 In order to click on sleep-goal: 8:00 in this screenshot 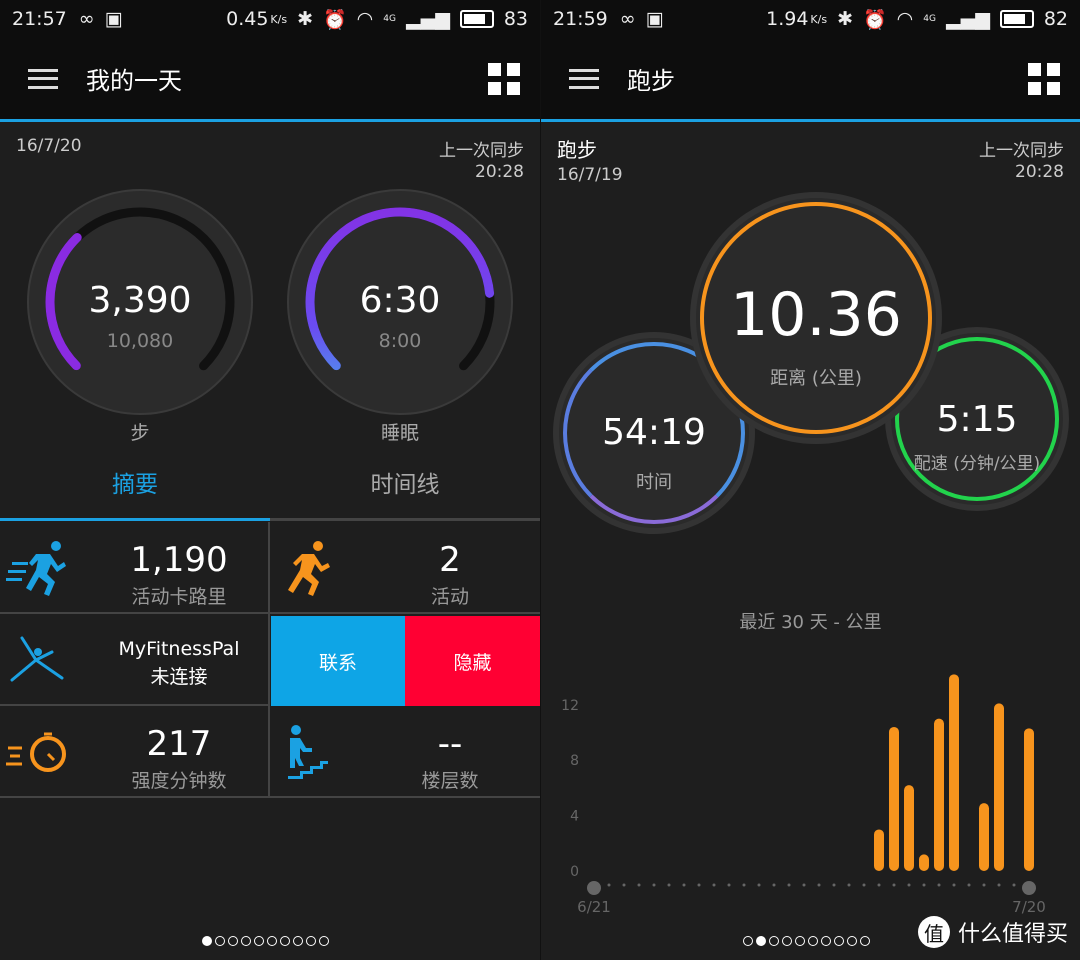, I will do `click(400, 341)`.